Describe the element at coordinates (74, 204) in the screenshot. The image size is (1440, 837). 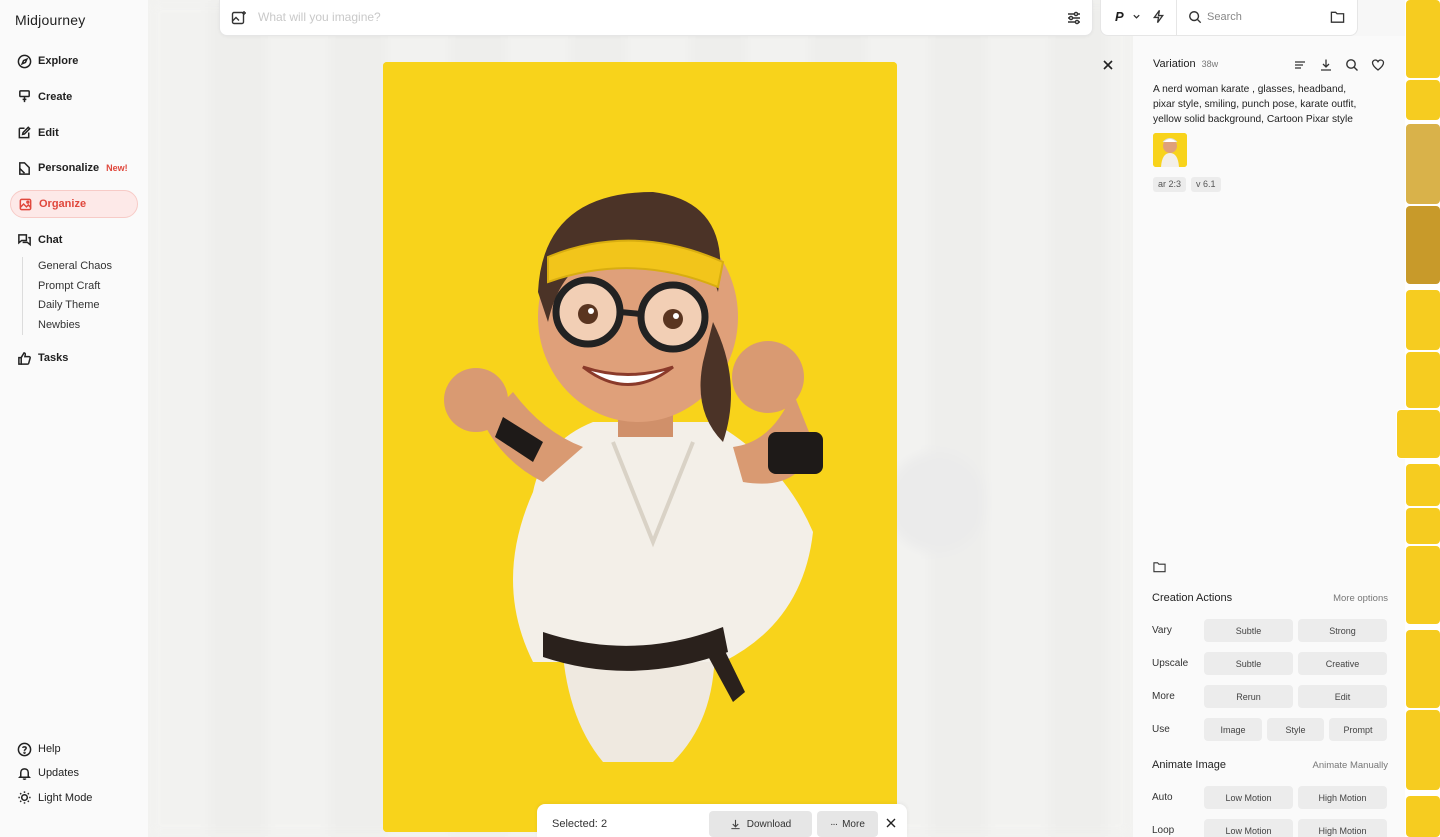
I see `nav-item-organize: Organize` at that location.